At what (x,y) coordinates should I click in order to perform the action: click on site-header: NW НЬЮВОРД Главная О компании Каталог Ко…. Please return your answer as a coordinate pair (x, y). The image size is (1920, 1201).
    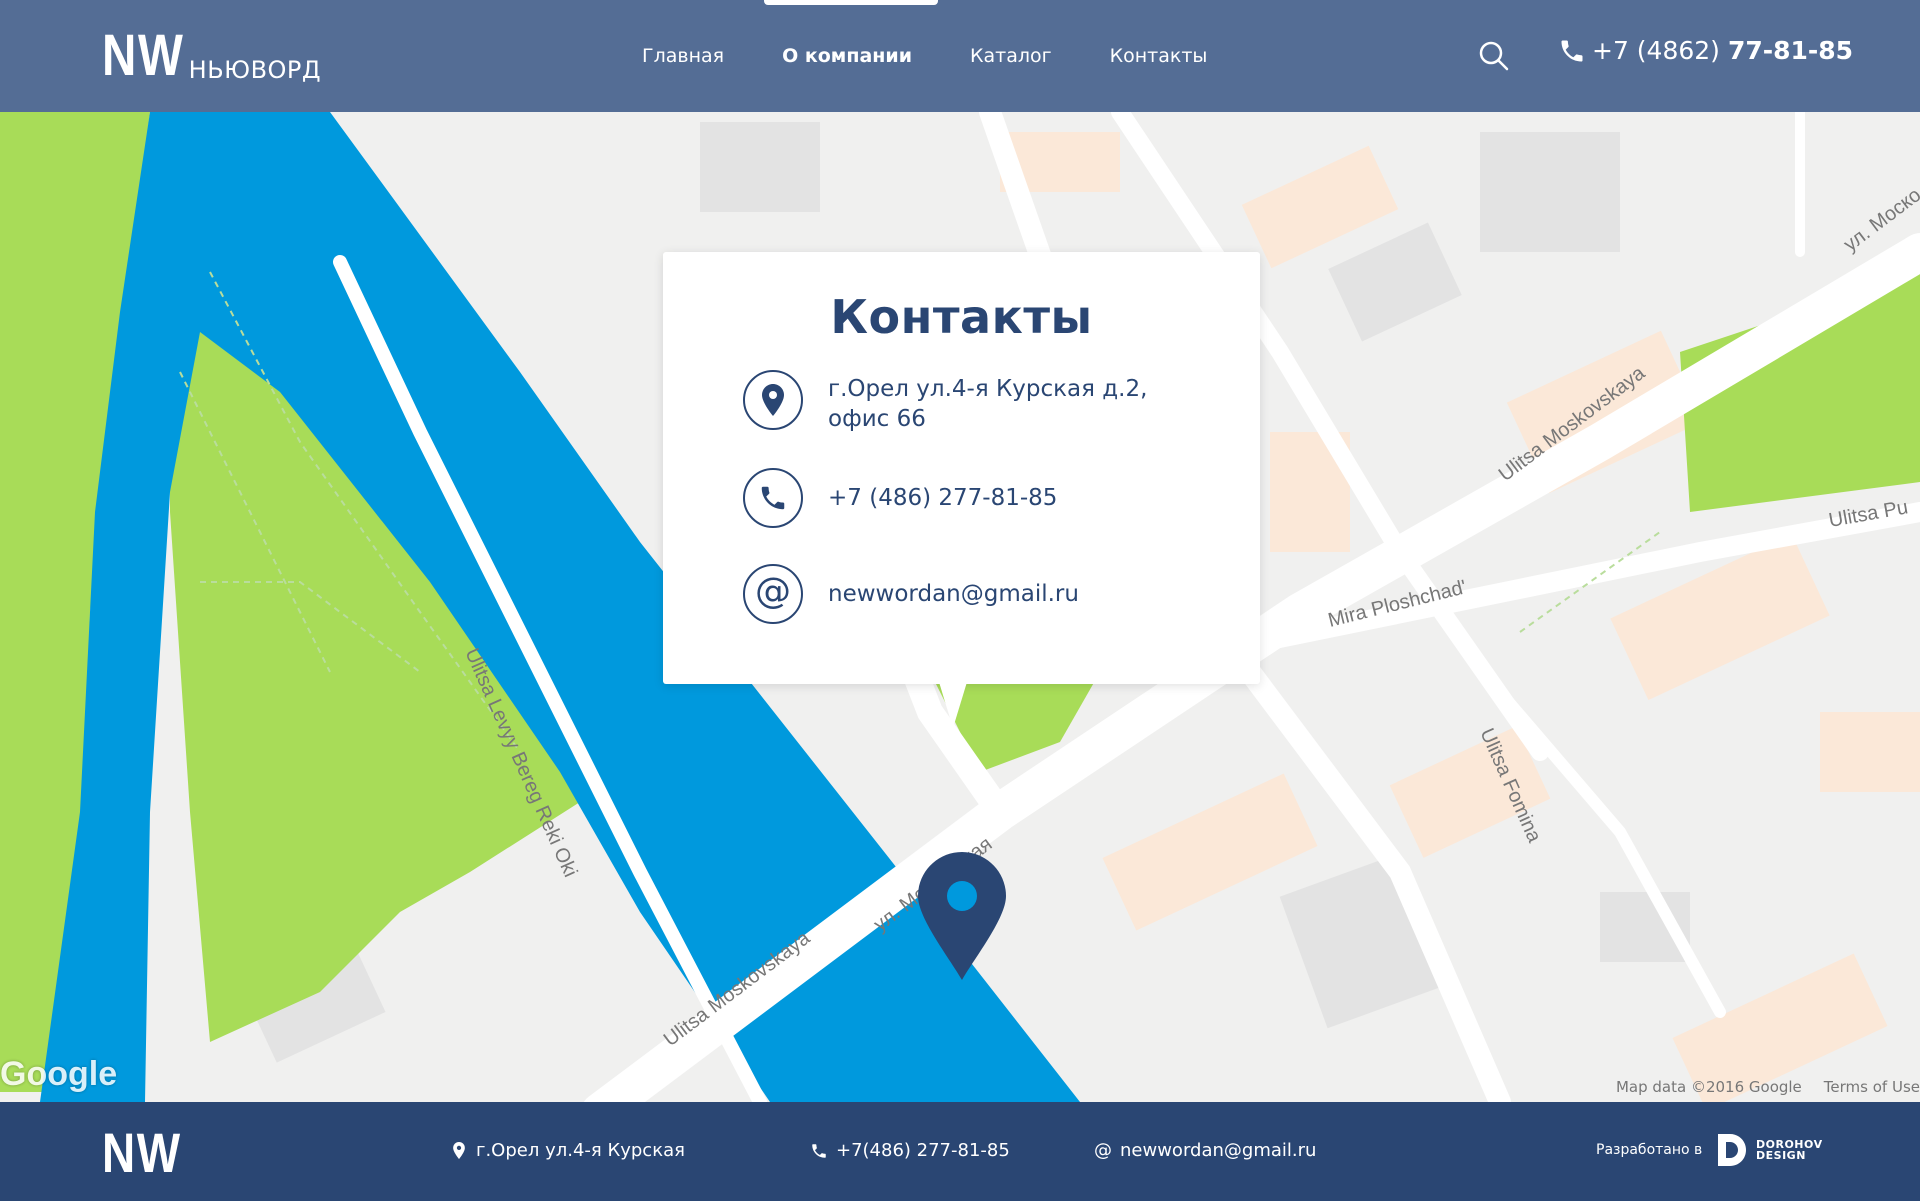
    Looking at the image, I should click on (960, 56).